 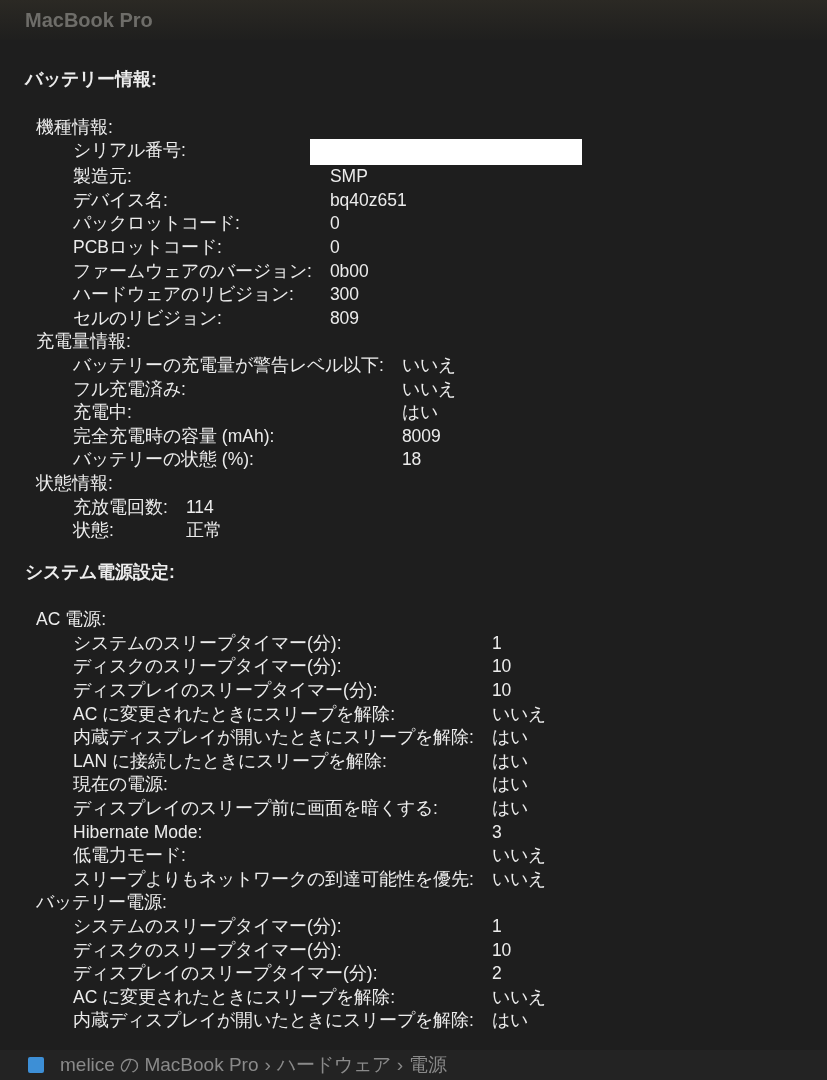 I want to click on property-label: パックロットコード:, so click(x=157, y=224).